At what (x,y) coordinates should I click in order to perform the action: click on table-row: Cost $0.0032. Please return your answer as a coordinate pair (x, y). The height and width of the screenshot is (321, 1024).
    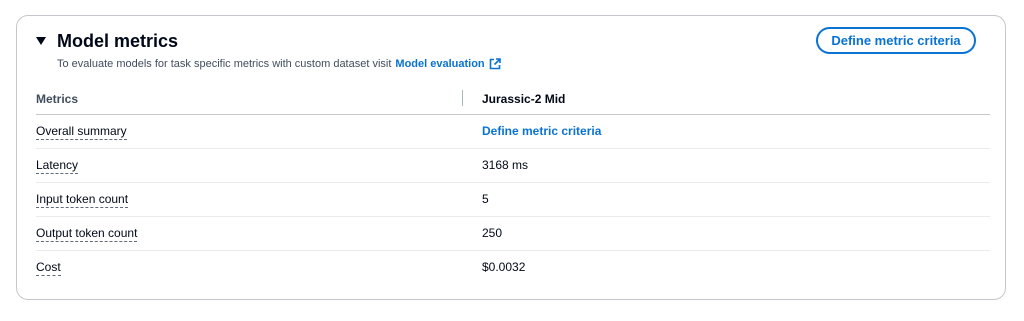
    Looking at the image, I should click on (513, 267).